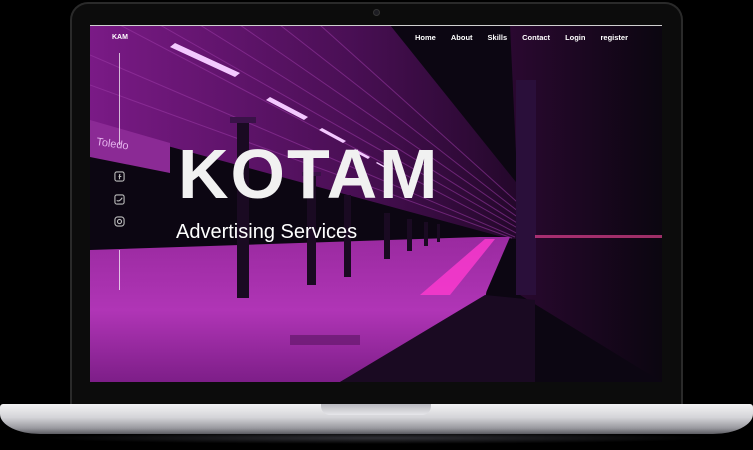  What do you see at coordinates (119, 270) in the screenshot?
I see `social-line-bottom` at bounding box center [119, 270].